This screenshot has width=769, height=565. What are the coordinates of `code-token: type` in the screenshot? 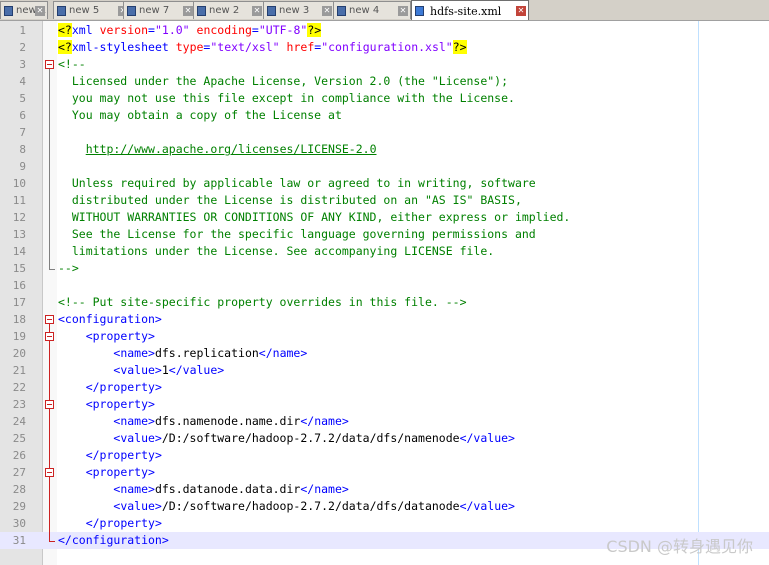 It's located at (189, 47).